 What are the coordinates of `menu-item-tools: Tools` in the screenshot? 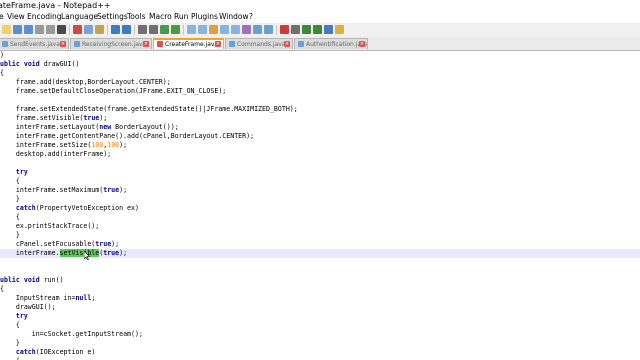 It's located at (136, 17).